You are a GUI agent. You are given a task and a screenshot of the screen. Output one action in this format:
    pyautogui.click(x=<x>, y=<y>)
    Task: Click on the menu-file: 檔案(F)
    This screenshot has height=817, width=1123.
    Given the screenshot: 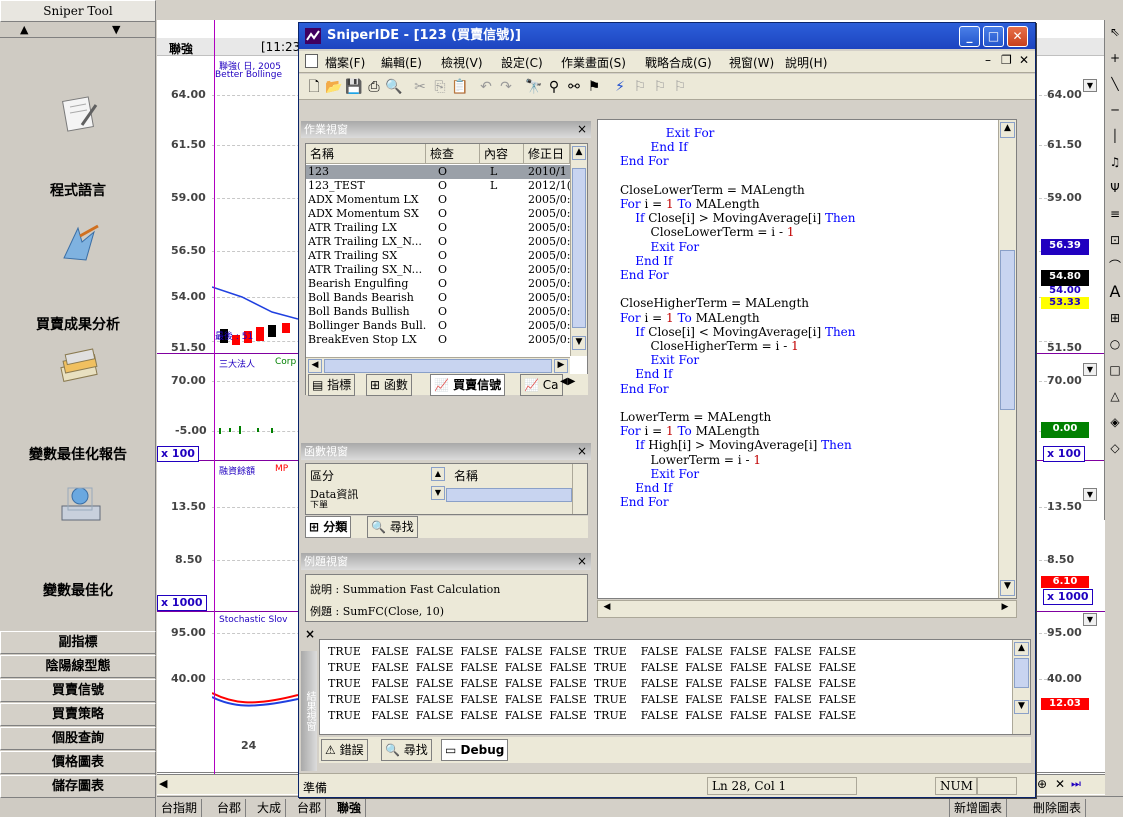 What is the action you would take?
    pyautogui.click(x=345, y=62)
    